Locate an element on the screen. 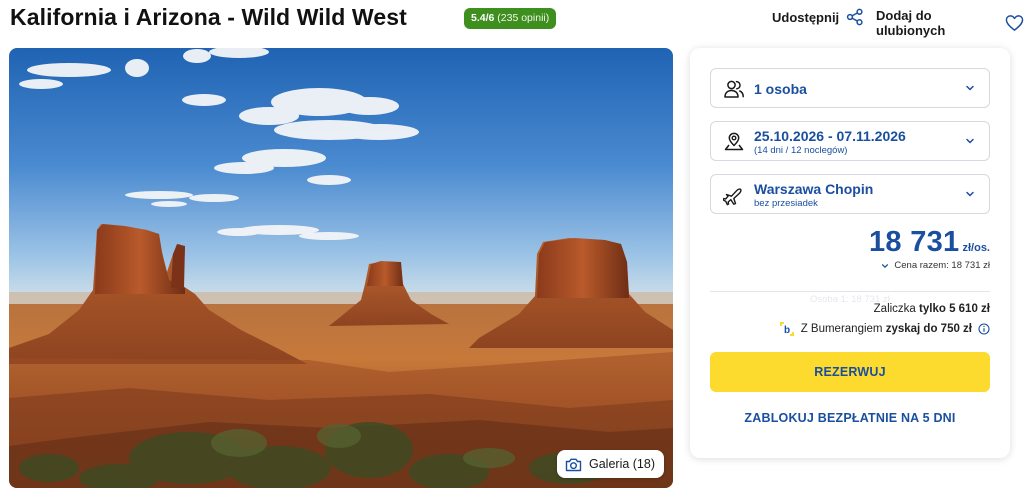 This screenshot has width=1024, height=493. departure-select: Warszawa Chopin bez przesiadek is located at coordinates (850, 194).